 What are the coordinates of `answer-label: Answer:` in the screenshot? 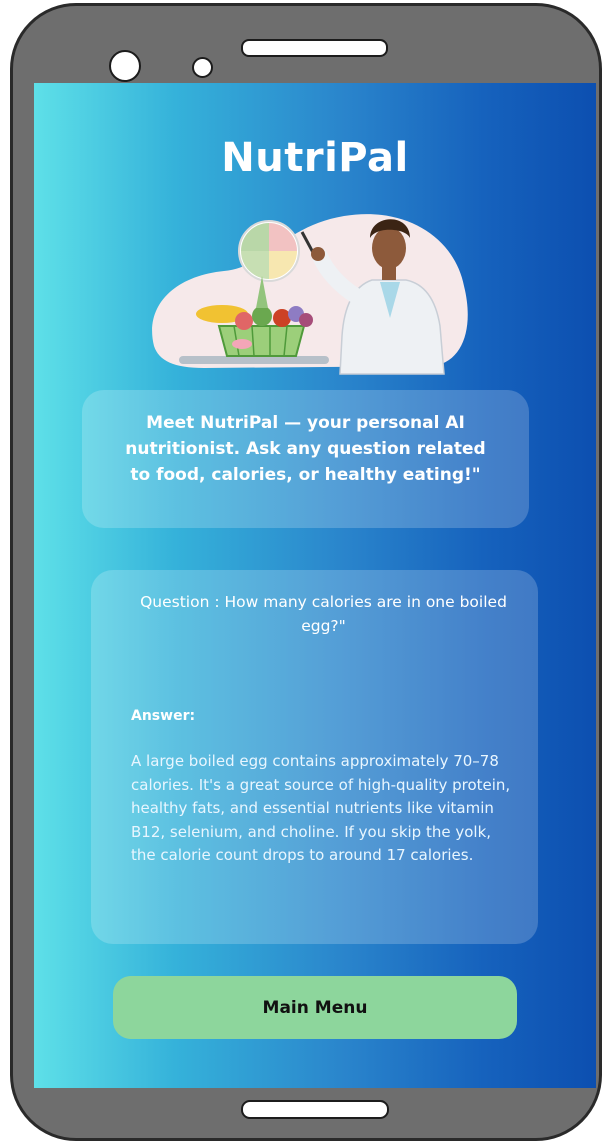 It's located at (163, 716).